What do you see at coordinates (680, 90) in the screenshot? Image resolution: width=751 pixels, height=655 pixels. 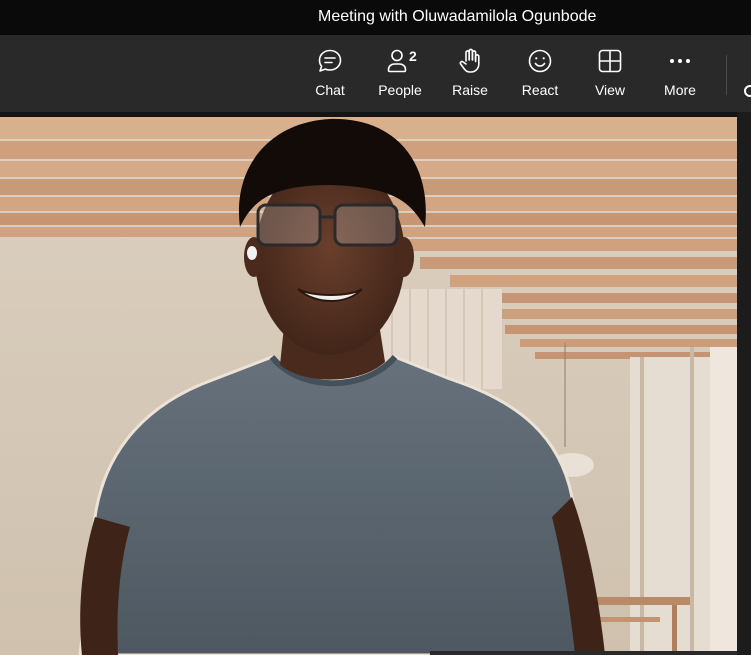 I see `more-label: More` at bounding box center [680, 90].